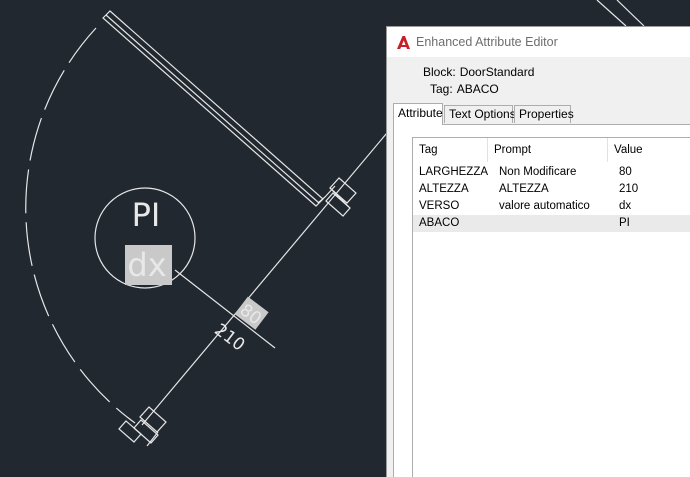 The width and height of the screenshot is (690, 477). I want to click on row-tag: ALTEZZA, so click(444, 189).